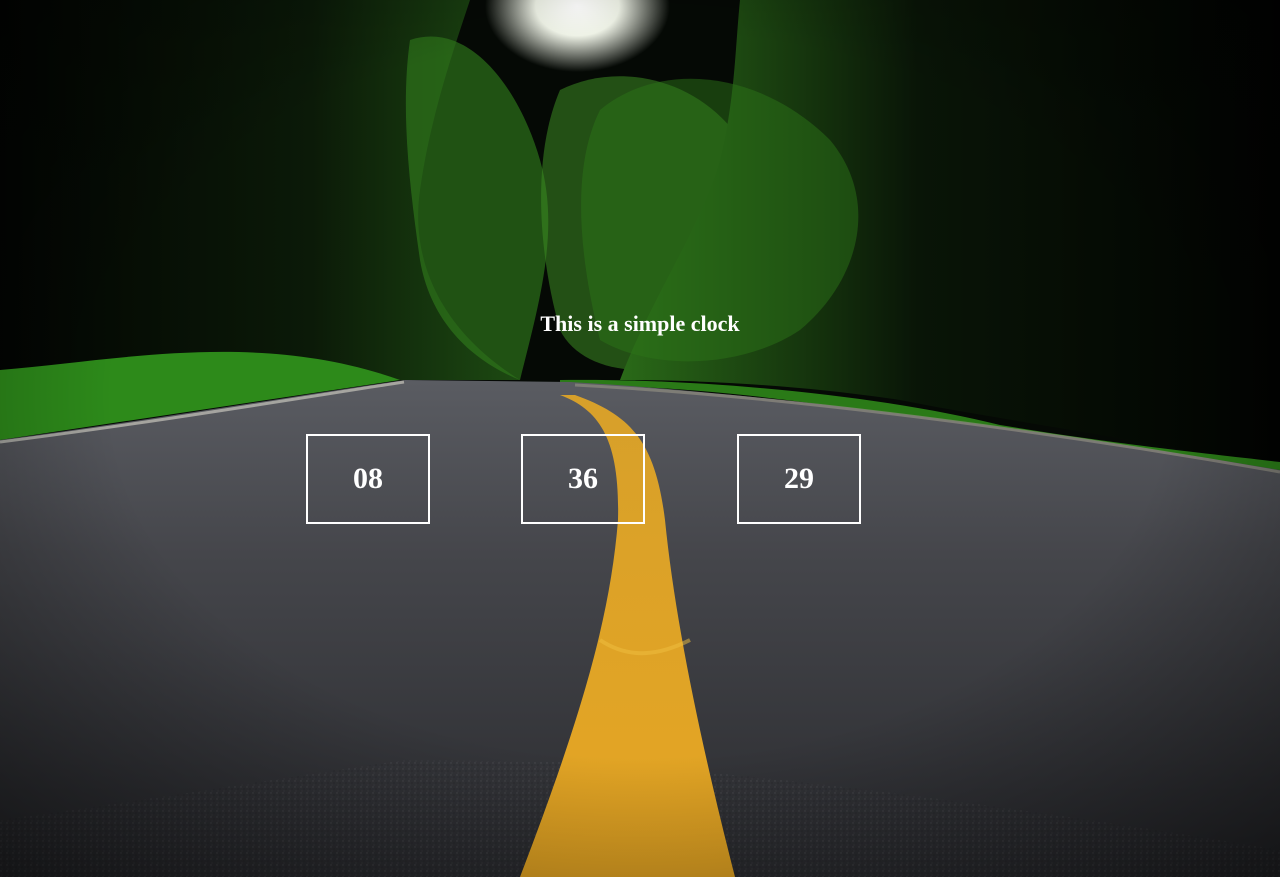 The height and width of the screenshot is (877, 1280). What do you see at coordinates (368, 479) in the screenshot?
I see `hours-display: 08` at bounding box center [368, 479].